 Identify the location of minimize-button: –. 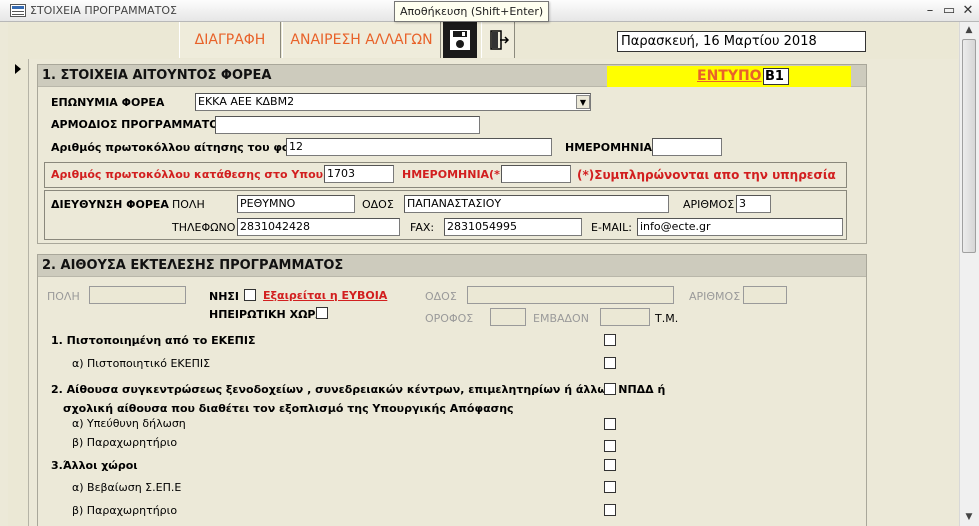
(930, 11).